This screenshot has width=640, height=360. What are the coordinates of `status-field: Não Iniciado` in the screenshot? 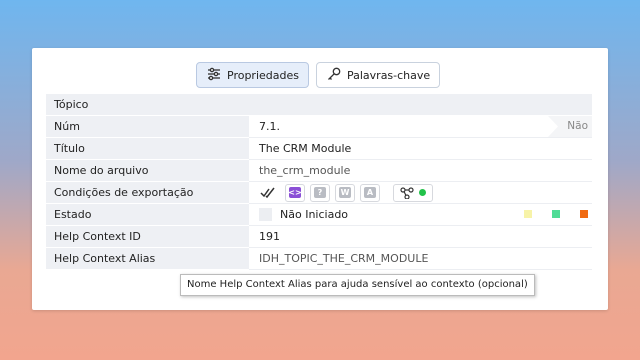 It's located at (420, 215).